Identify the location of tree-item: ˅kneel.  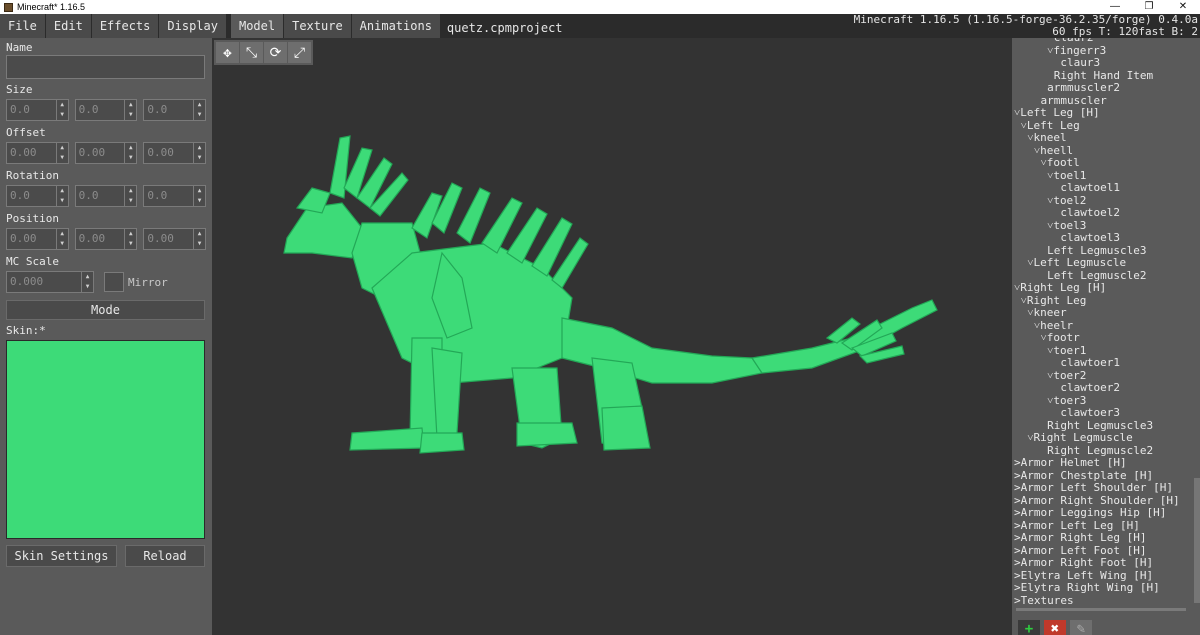
(1104, 138).